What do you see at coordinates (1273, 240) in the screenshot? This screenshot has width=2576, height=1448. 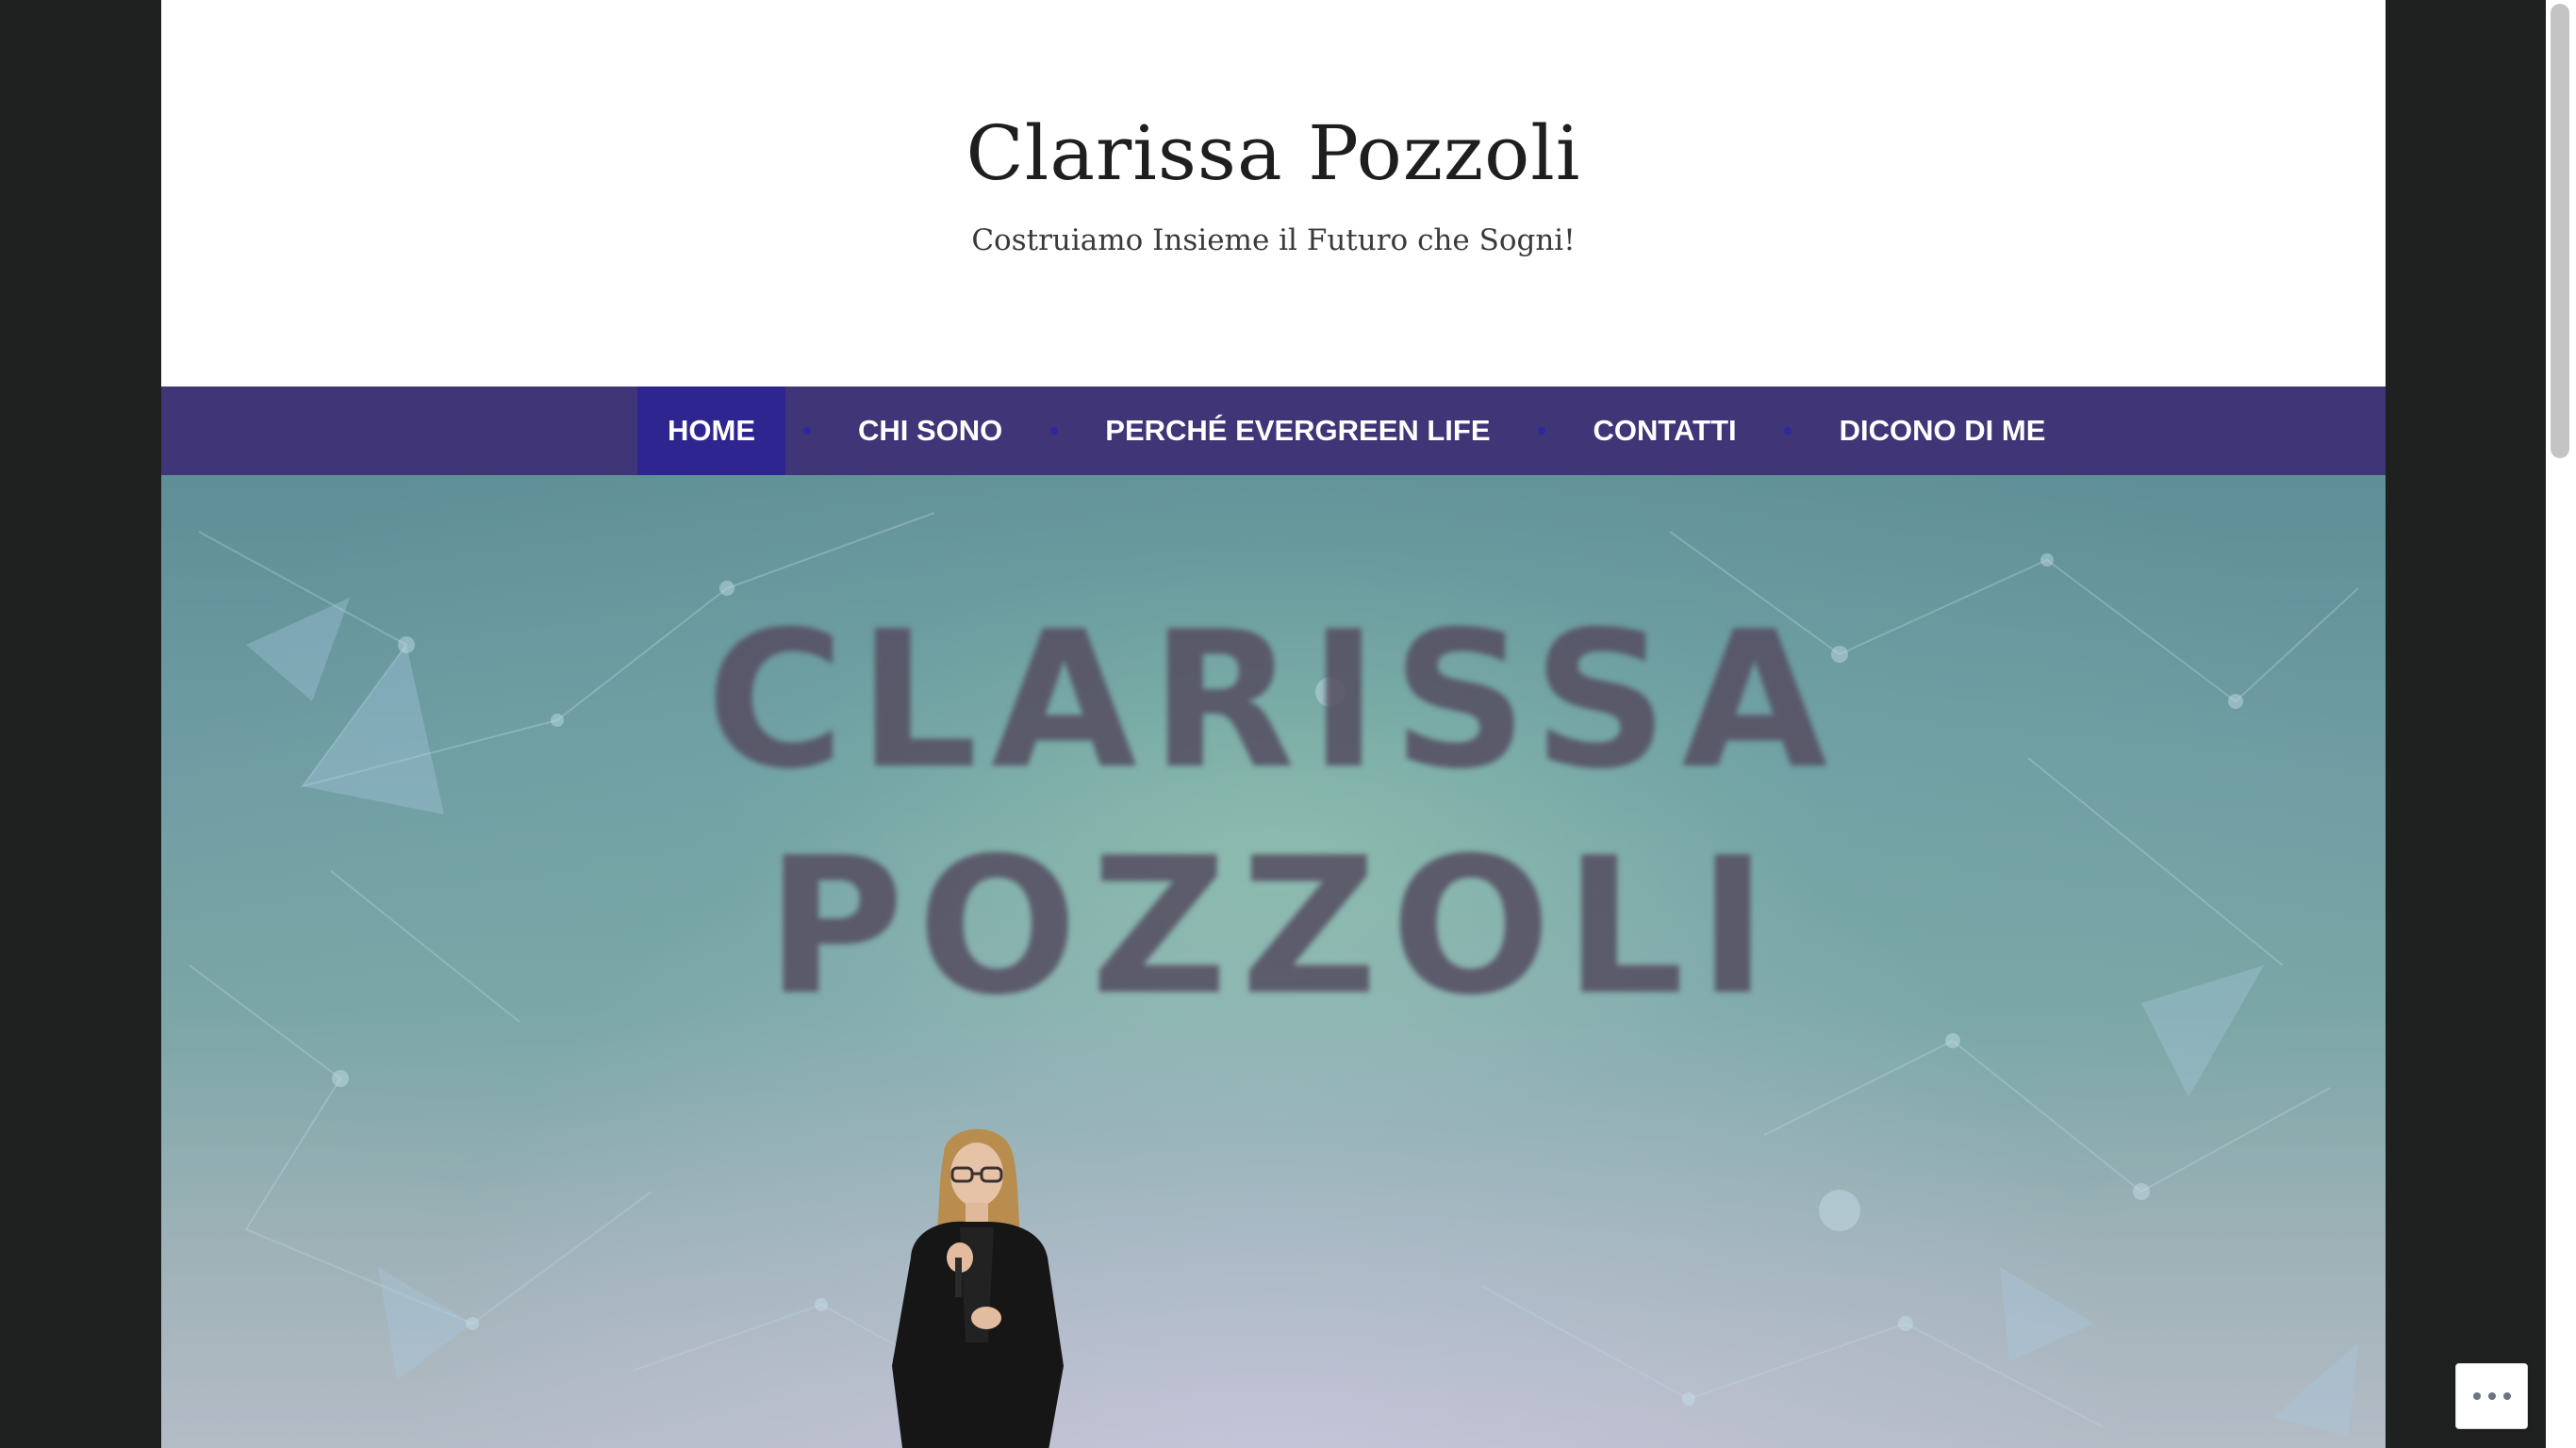 I see `site-tagline: Costruiamo Insieme il Futuro che Sogni!` at bounding box center [1273, 240].